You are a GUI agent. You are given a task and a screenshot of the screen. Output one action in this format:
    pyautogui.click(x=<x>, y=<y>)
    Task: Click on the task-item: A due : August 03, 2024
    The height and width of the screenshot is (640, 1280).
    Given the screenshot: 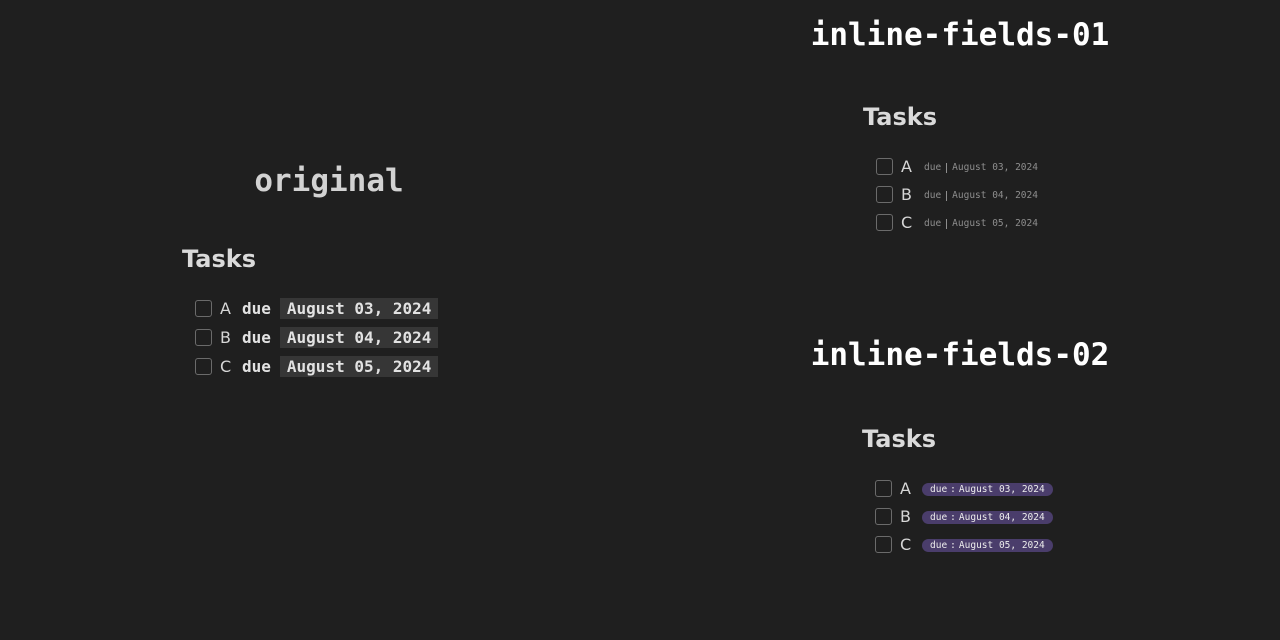 What is the action you would take?
    pyautogui.click(x=964, y=488)
    